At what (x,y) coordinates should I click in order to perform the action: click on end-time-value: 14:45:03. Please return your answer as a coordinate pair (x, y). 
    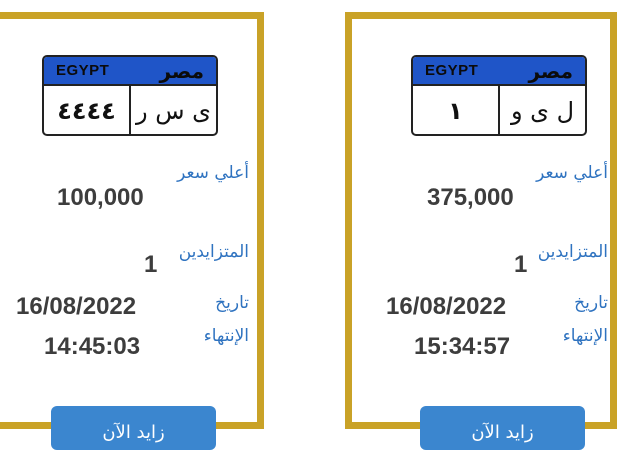
    Looking at the image, I should click on (92, 346).